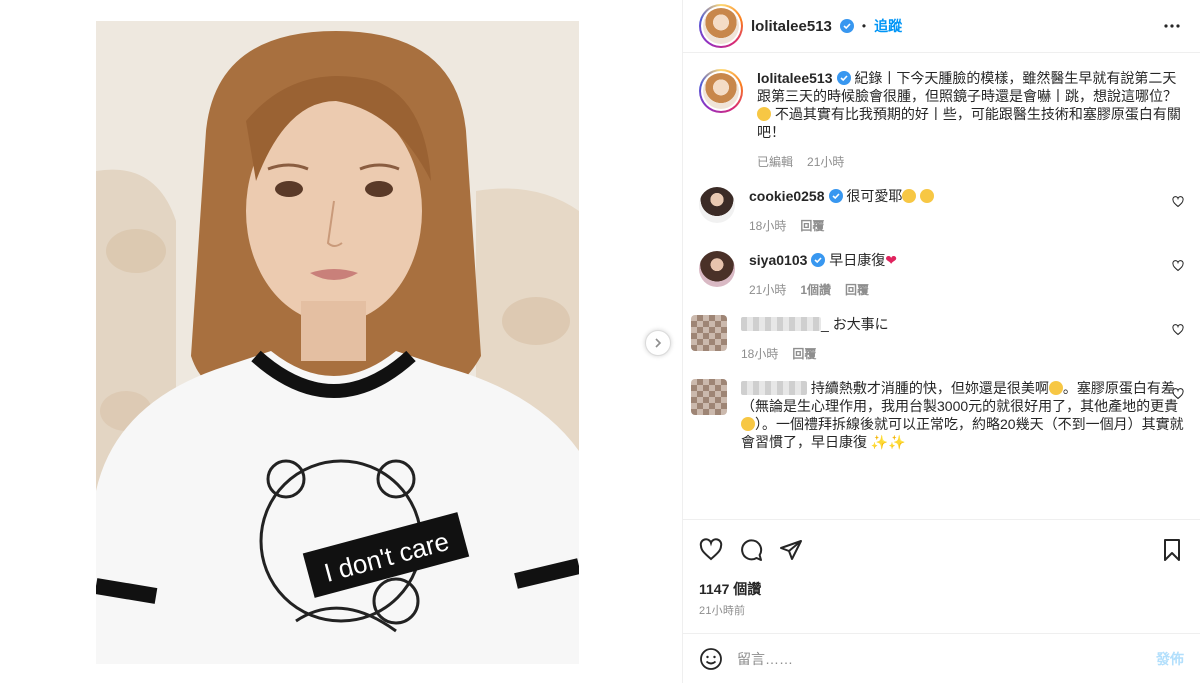 Image resolution: width=1200 pixels, height=683 pixels. I want to click on save-bookmark-icon, so click(1172, 550).